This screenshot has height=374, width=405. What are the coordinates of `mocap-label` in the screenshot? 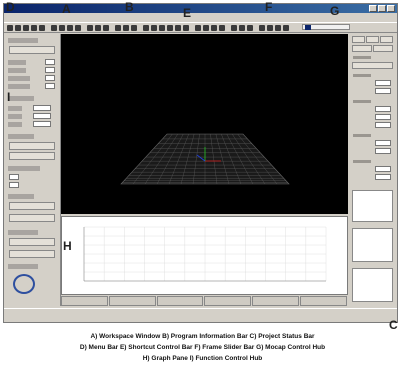 It's located at (362, 161).